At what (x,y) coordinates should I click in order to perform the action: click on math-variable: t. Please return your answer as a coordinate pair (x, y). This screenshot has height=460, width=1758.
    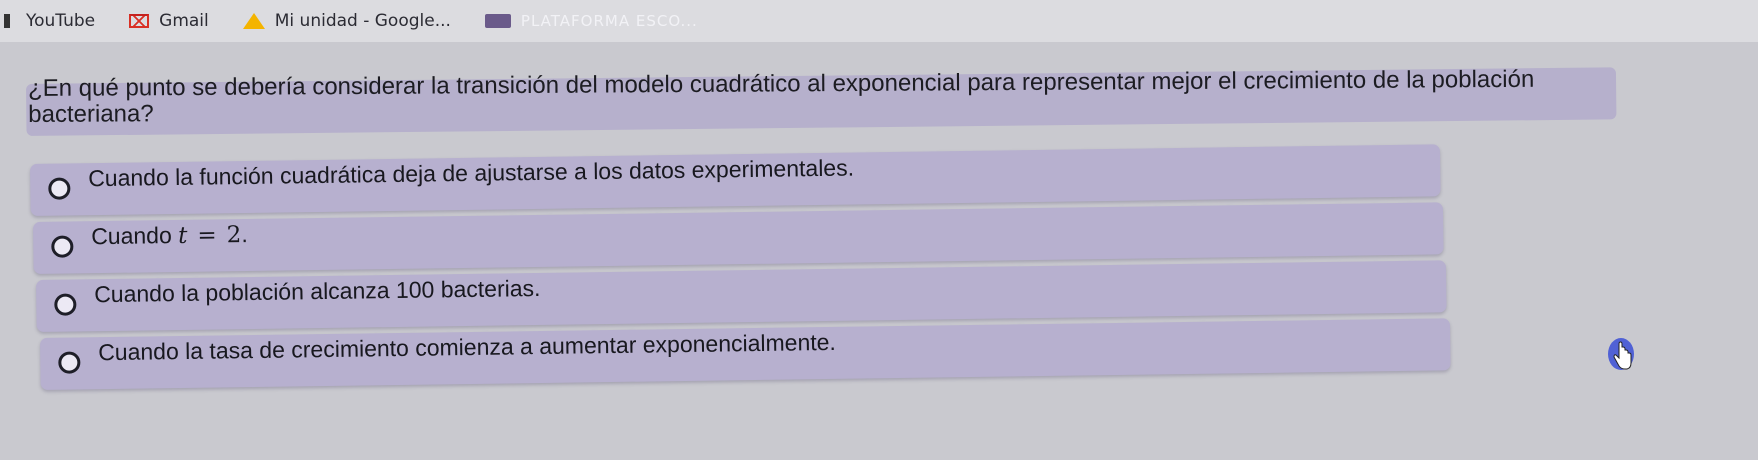
    Looking at the image, I should click on (182, 235).